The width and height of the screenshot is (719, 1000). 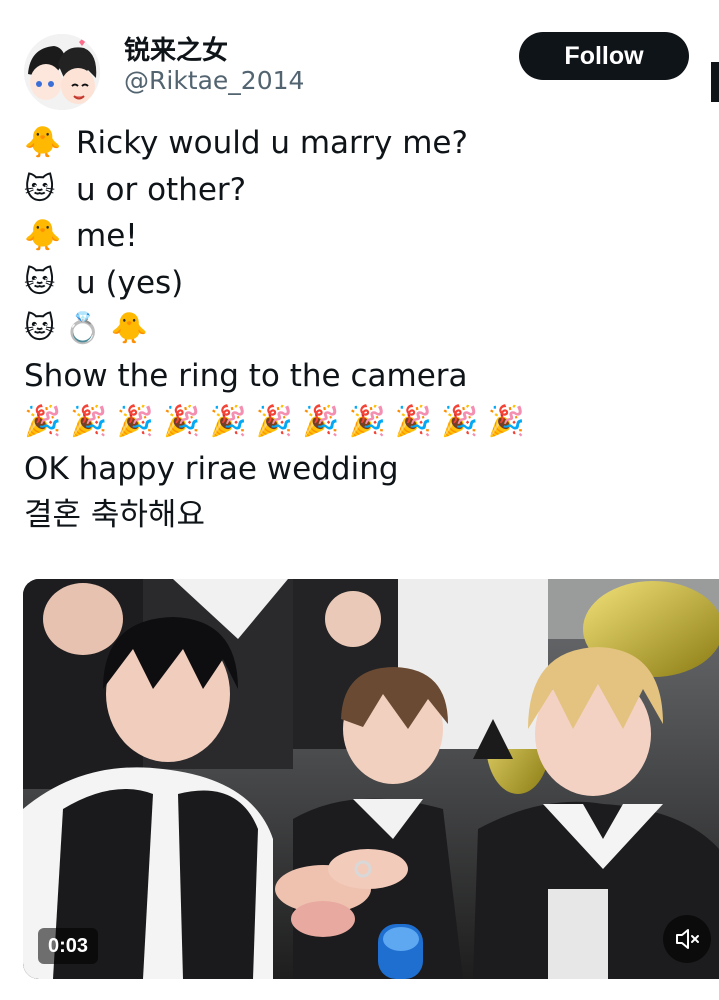 I want to click on follow-button: Follow, so click(x=604, y=56).